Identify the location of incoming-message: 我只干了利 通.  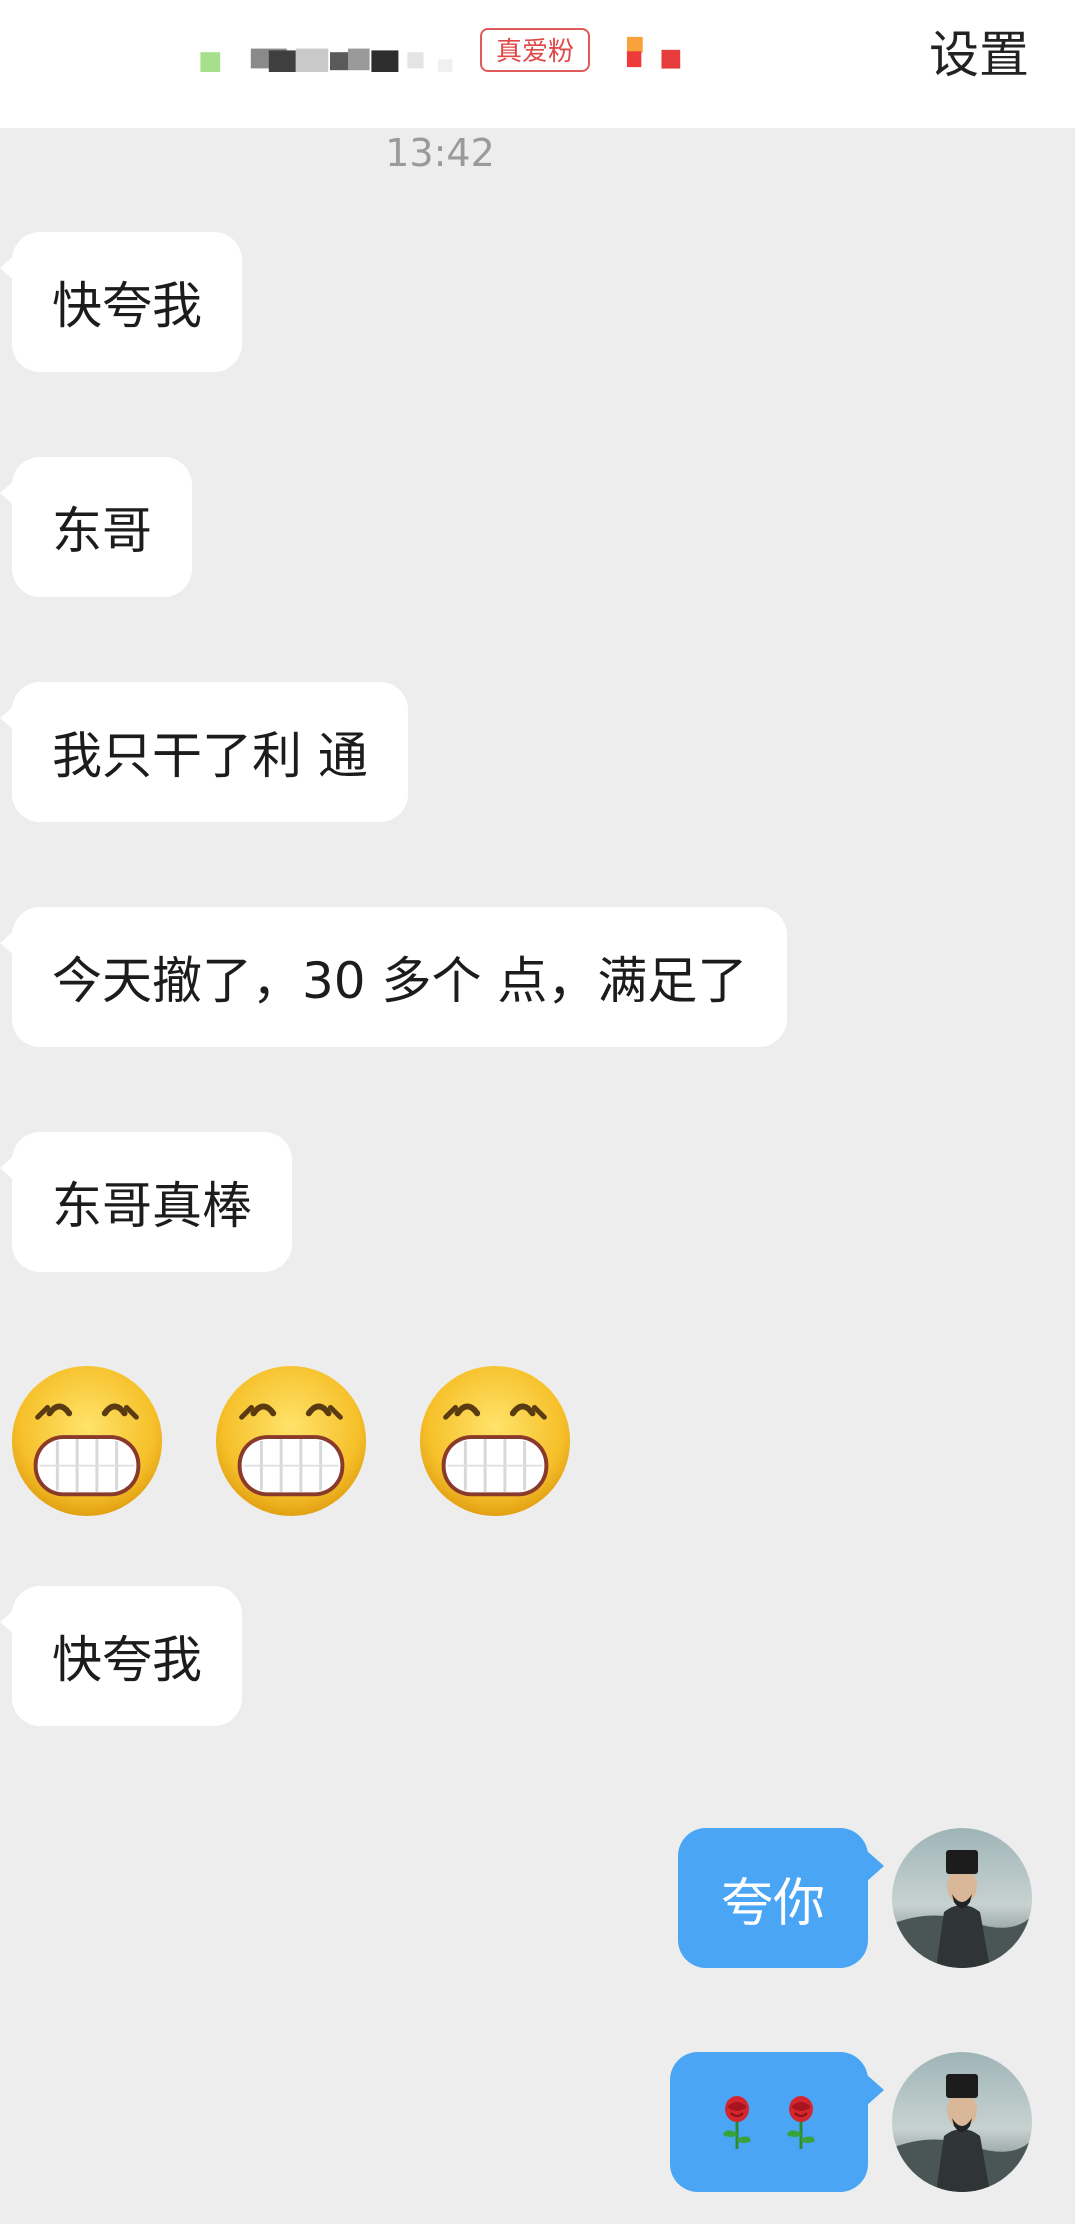
(204, 752).